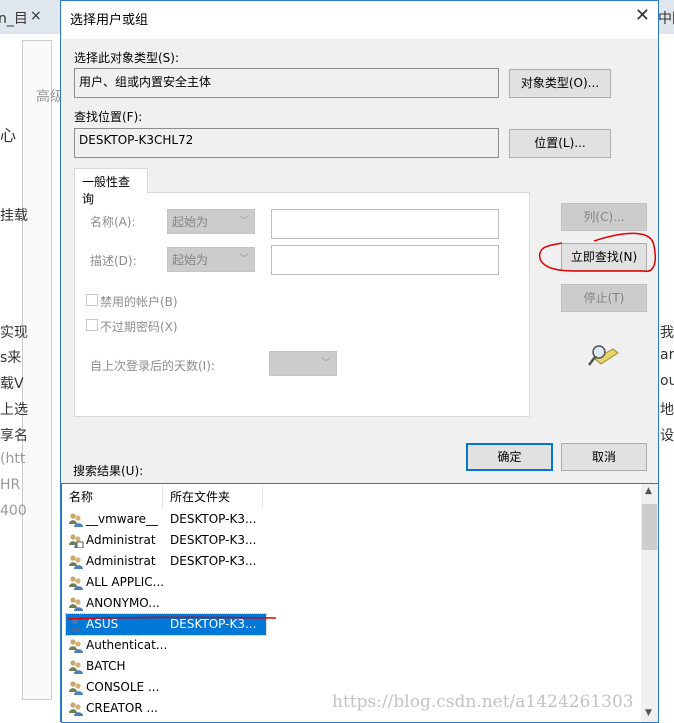  What do you see at coordinates (604, 457) in the screenshot?
I see `cancel-button: 取消` at bounding box center [604, 457].